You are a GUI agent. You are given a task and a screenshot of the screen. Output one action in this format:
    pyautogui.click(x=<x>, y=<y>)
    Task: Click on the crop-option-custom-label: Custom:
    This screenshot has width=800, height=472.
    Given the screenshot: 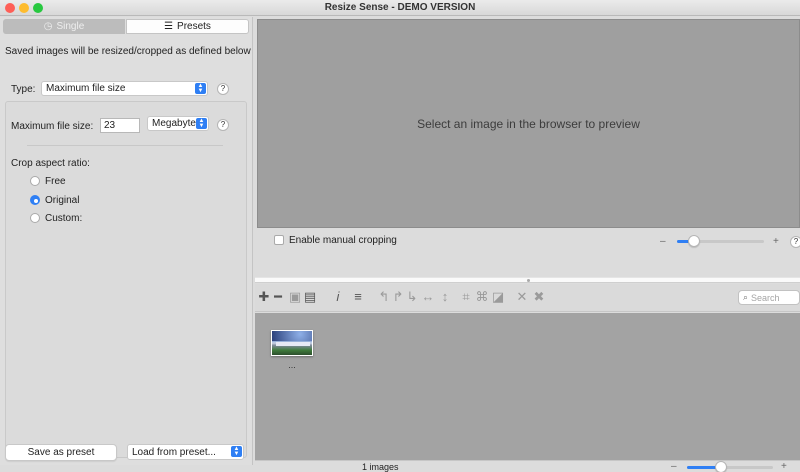 What is the action you would take?
    pyautogui.click(x=64, y=218)
    